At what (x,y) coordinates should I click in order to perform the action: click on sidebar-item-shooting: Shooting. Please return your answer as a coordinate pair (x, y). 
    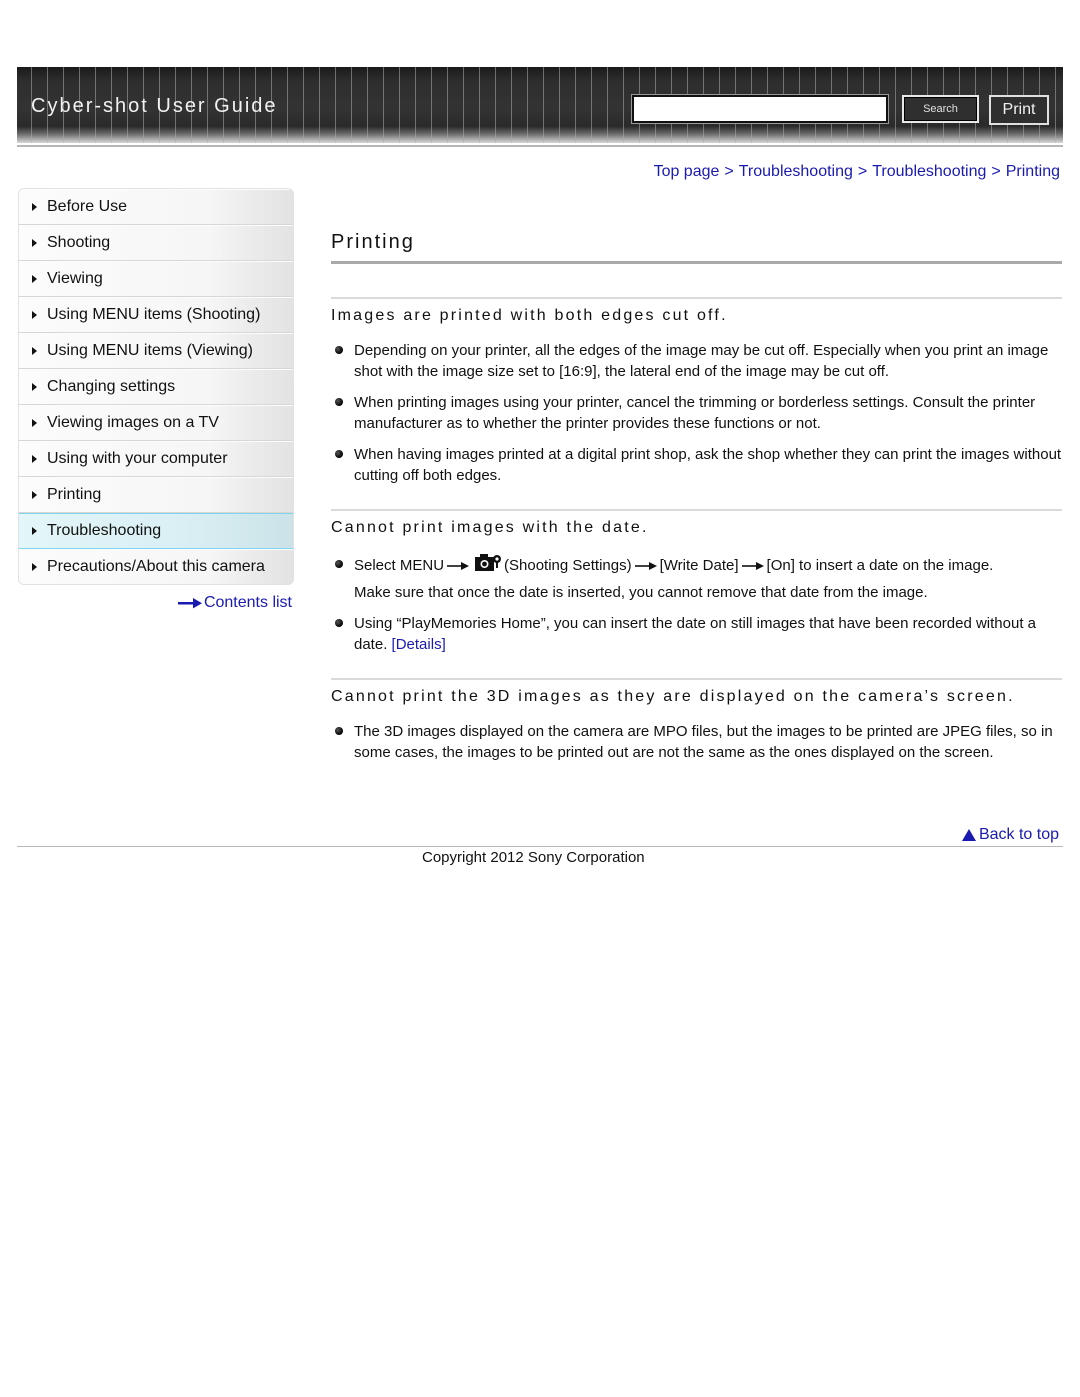
    Looking at the image, I should click on (156, 243).